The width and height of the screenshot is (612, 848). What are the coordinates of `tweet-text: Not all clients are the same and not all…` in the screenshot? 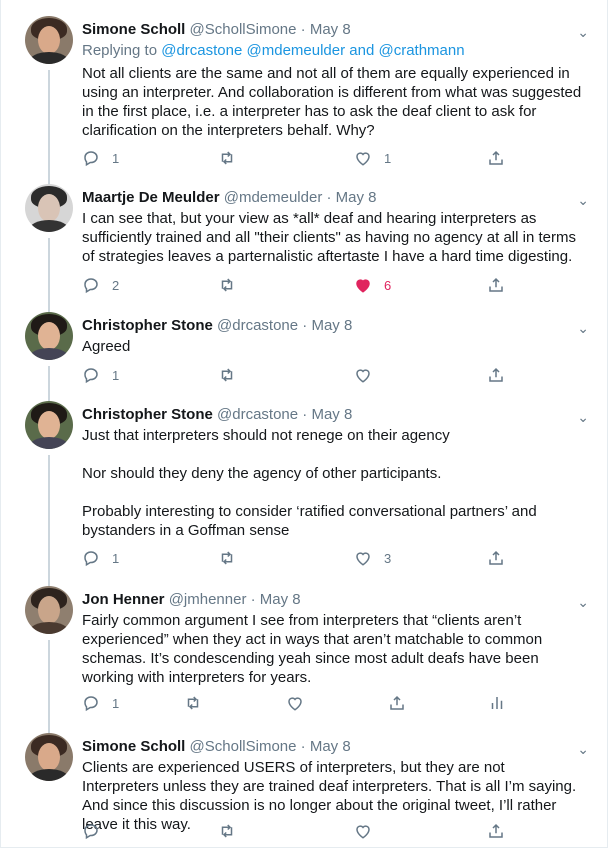 It's located at (332, 102).